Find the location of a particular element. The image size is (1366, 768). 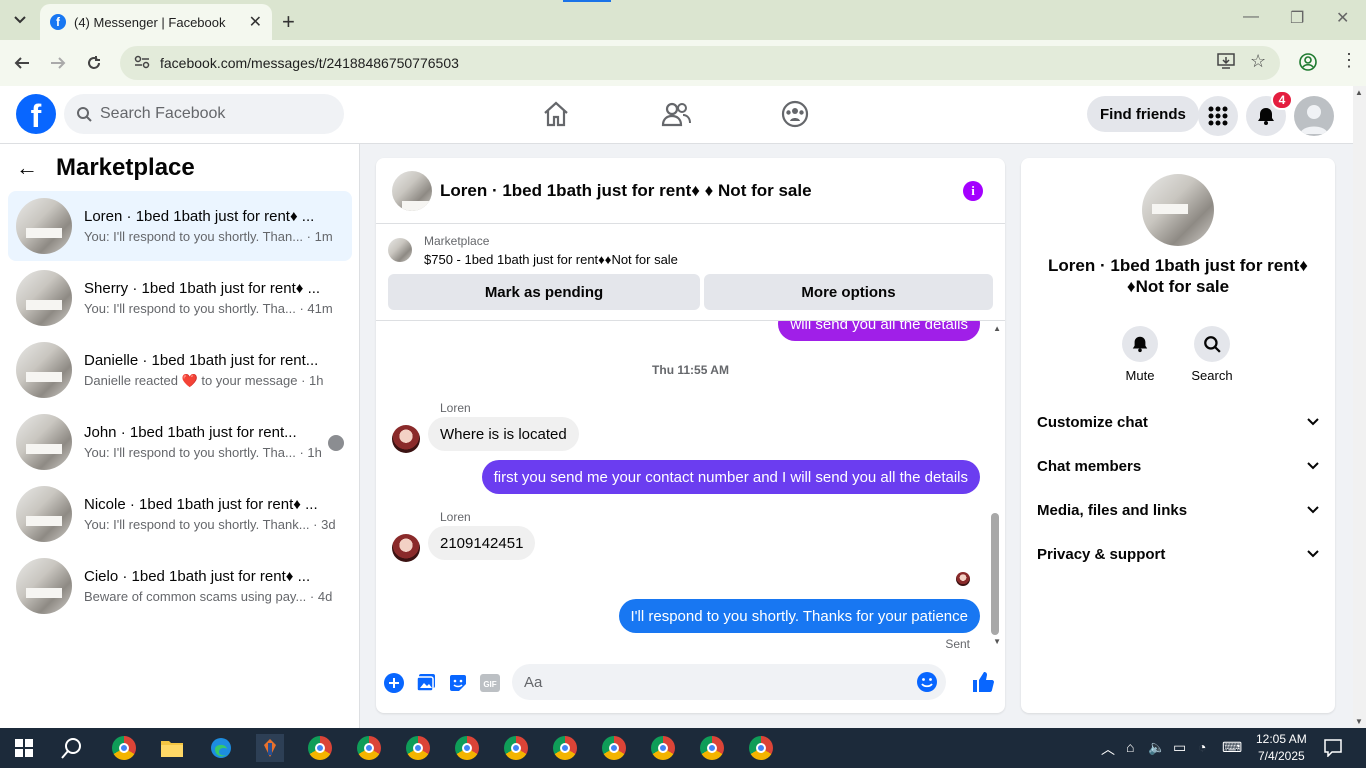

media-files-links-section: Media, files and links is located at coordinates (1178, 510).